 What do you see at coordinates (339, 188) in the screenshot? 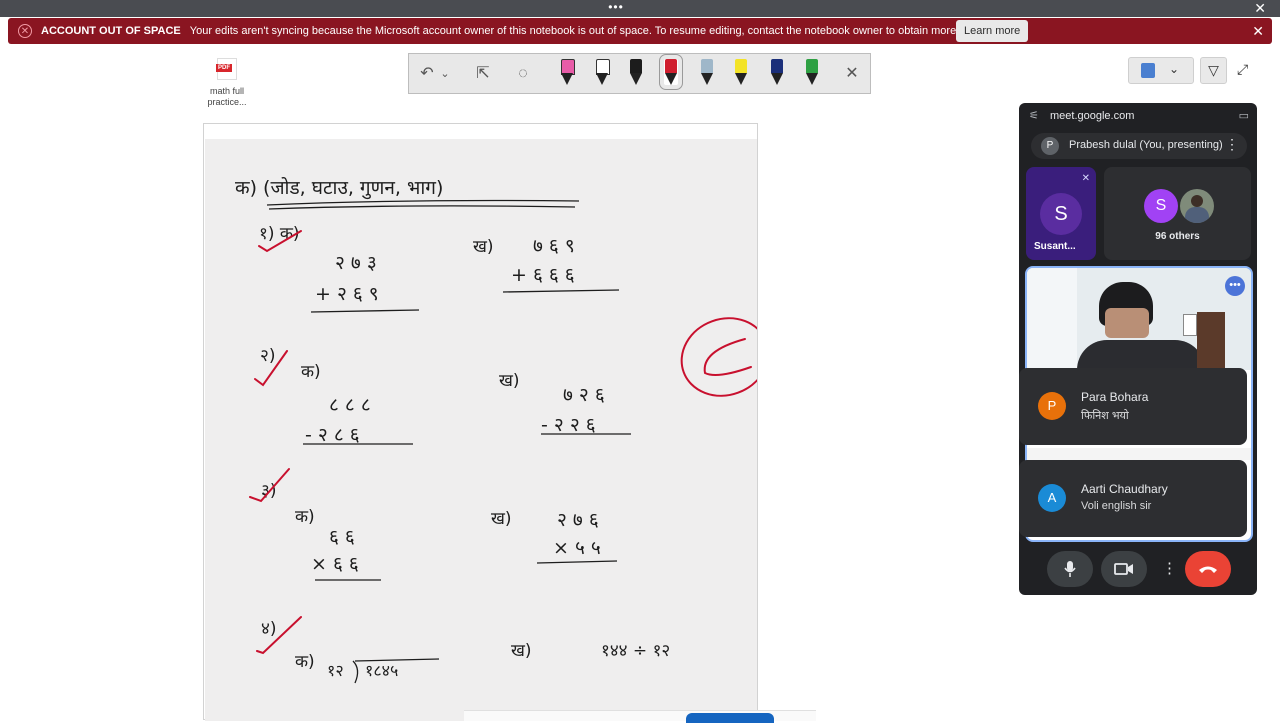
I see `worksheet-header: क) (जोड, घटाउ, गुणन, भाग)` at bounding box center [339, 188].